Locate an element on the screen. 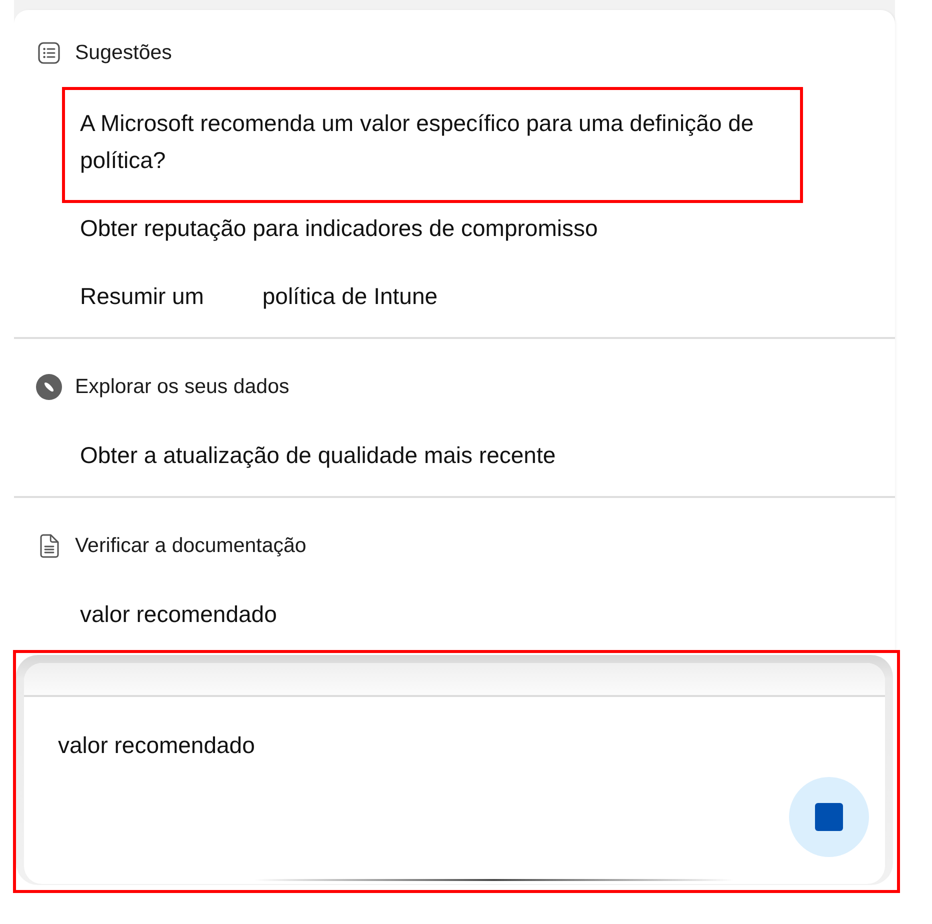 The image size is (932, 924). list-icon is located at coordinates (49, 53).